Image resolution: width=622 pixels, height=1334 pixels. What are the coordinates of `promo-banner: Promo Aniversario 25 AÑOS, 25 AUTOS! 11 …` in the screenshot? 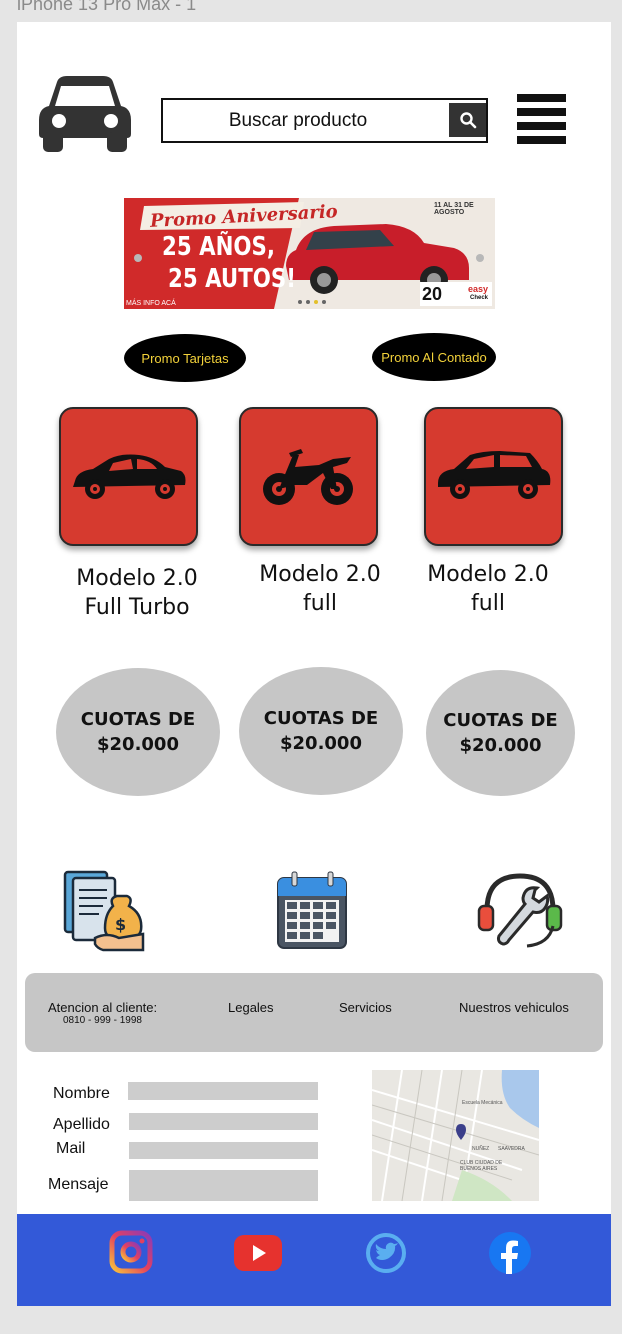 It's located at (309, 253).